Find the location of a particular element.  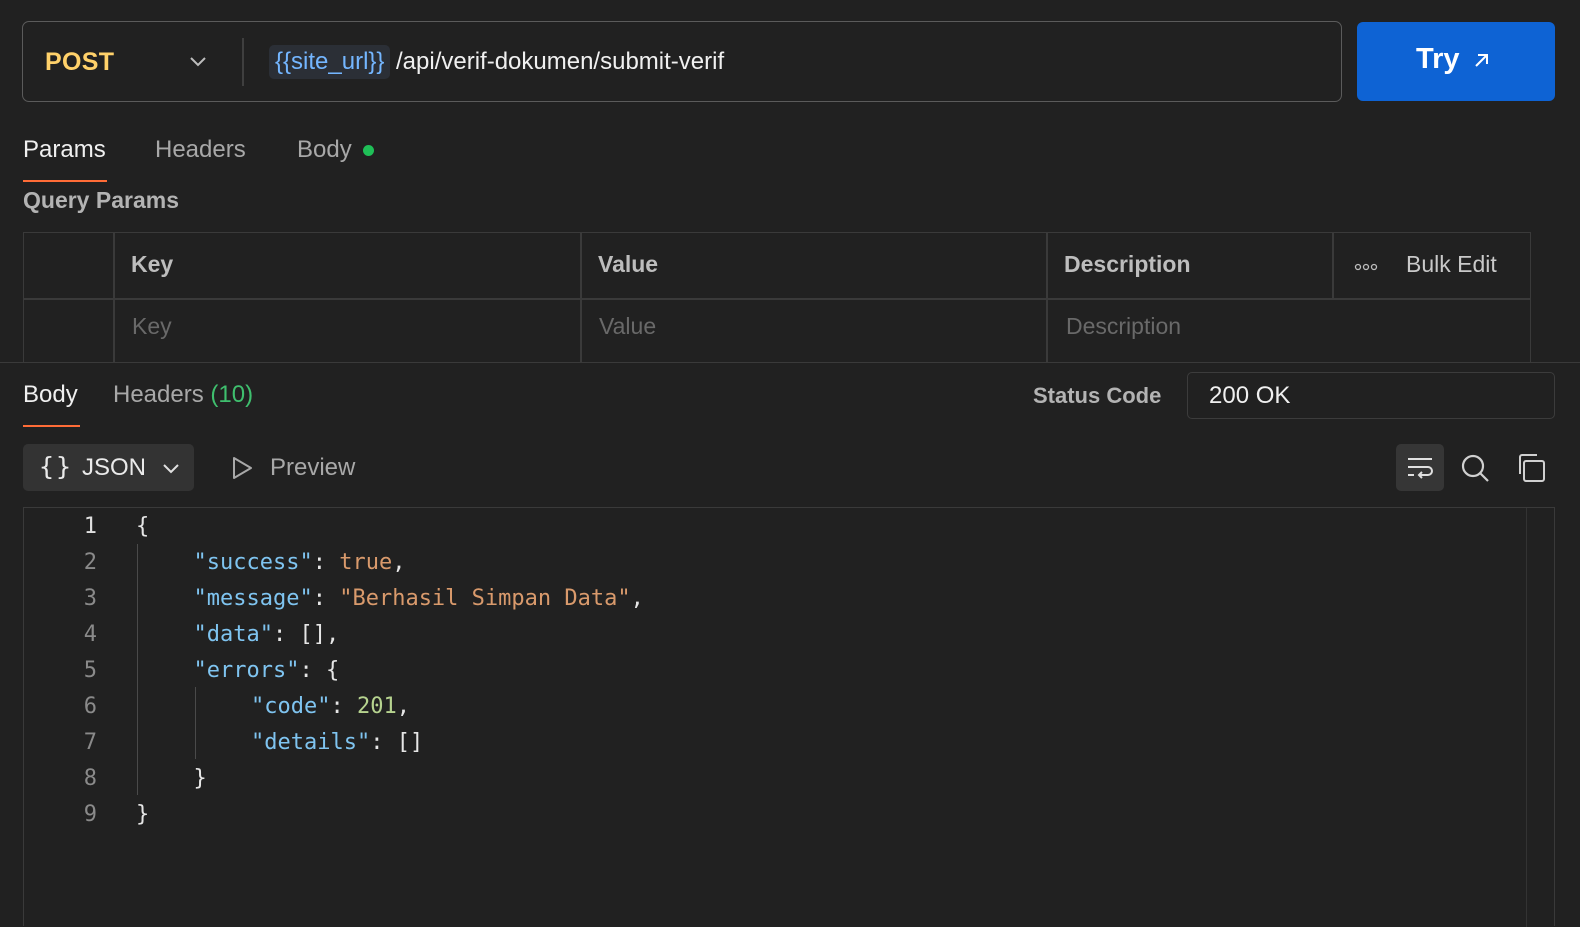

code-text: "success": true, is located at coordinates (300, 563).